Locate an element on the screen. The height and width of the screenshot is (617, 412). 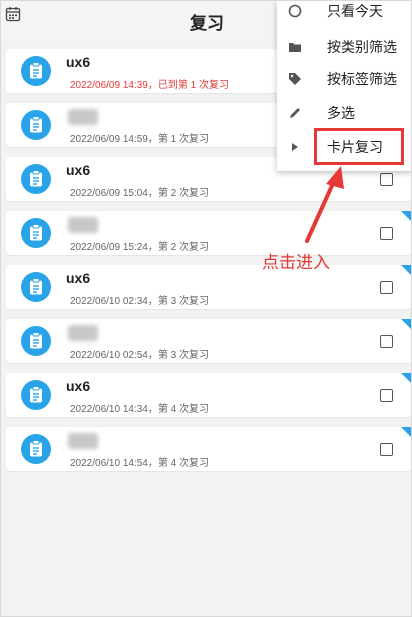
menu-item-label: 只看今天 is located at coordinates (355, 11).